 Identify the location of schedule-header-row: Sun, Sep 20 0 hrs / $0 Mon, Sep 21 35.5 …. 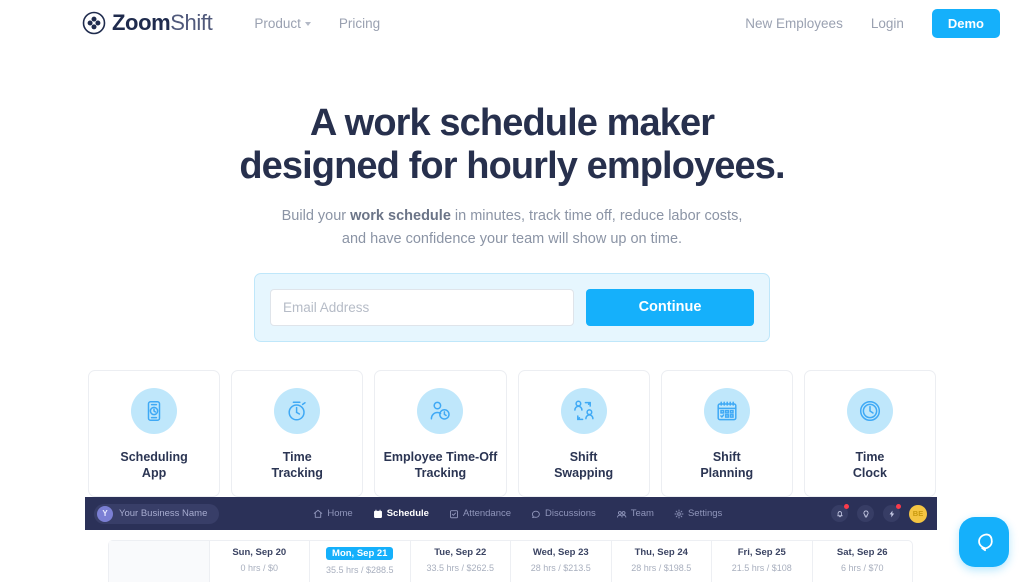
(510, 561).